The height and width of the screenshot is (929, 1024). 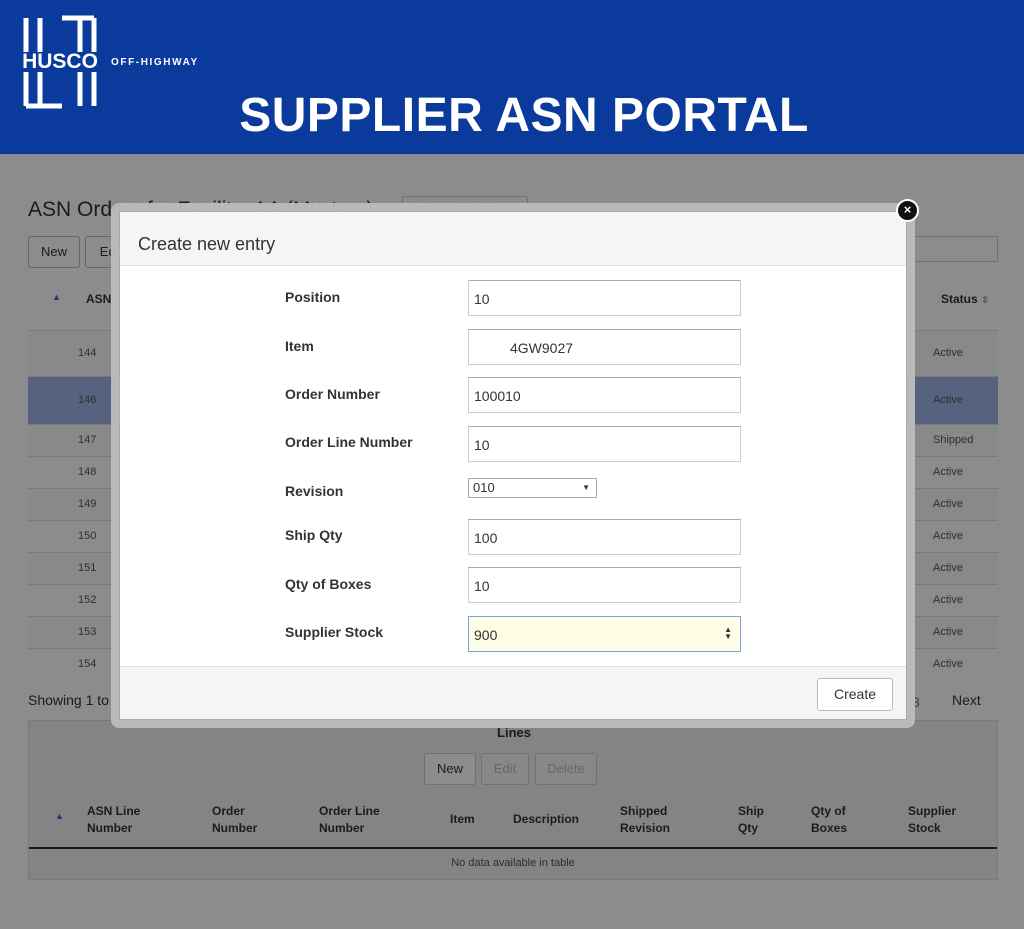 What do you see at coordinates (532, 488) in the screenshot?
I see `revision-select: 010 ▼` at bounding box center [532, 488].